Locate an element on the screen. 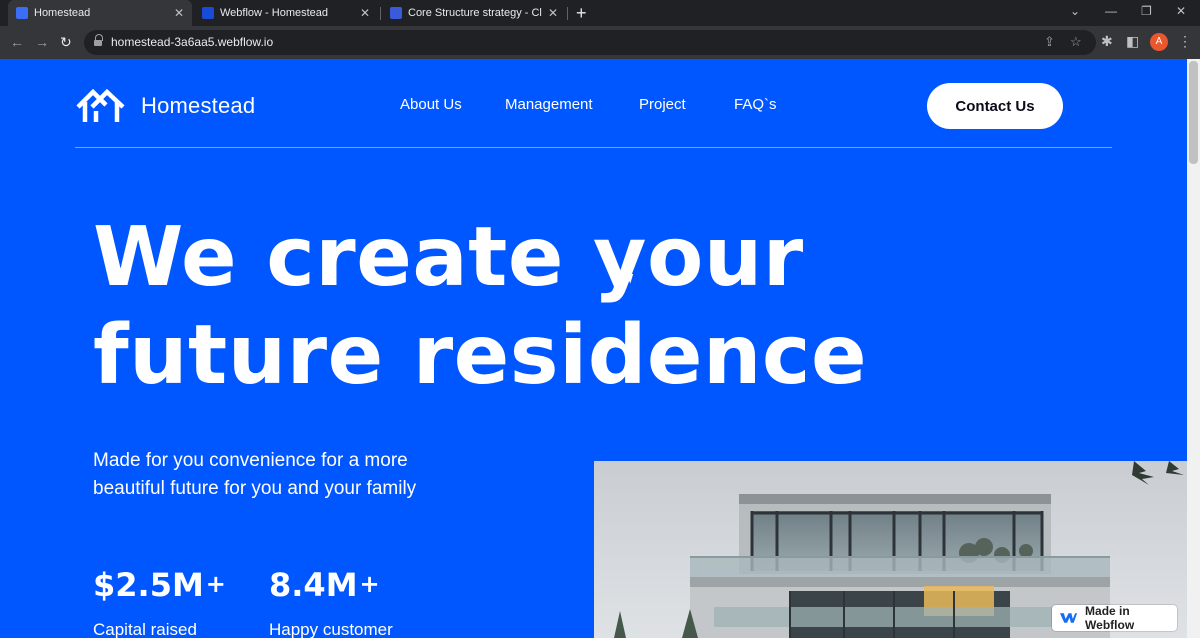 The width and height of the screenshot is (1200, 638). forward-icon: → is located at coordinates (42, 42).